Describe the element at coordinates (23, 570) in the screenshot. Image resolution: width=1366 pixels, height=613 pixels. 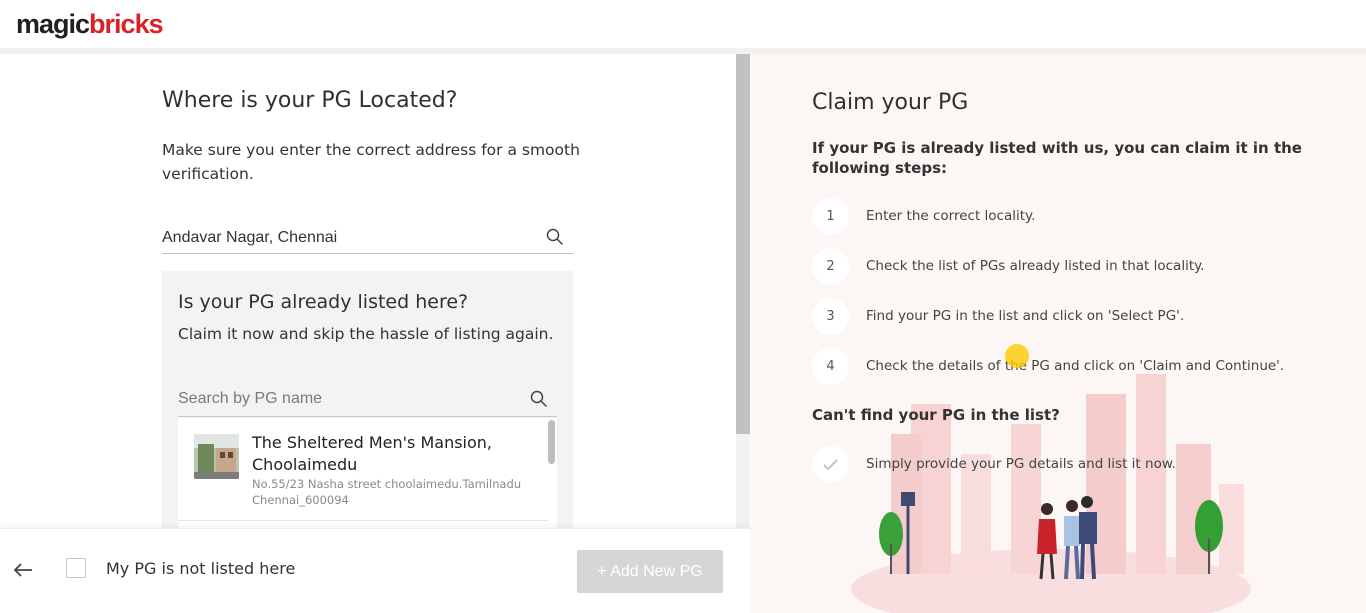
I see `arrow-left-icon` at that location.